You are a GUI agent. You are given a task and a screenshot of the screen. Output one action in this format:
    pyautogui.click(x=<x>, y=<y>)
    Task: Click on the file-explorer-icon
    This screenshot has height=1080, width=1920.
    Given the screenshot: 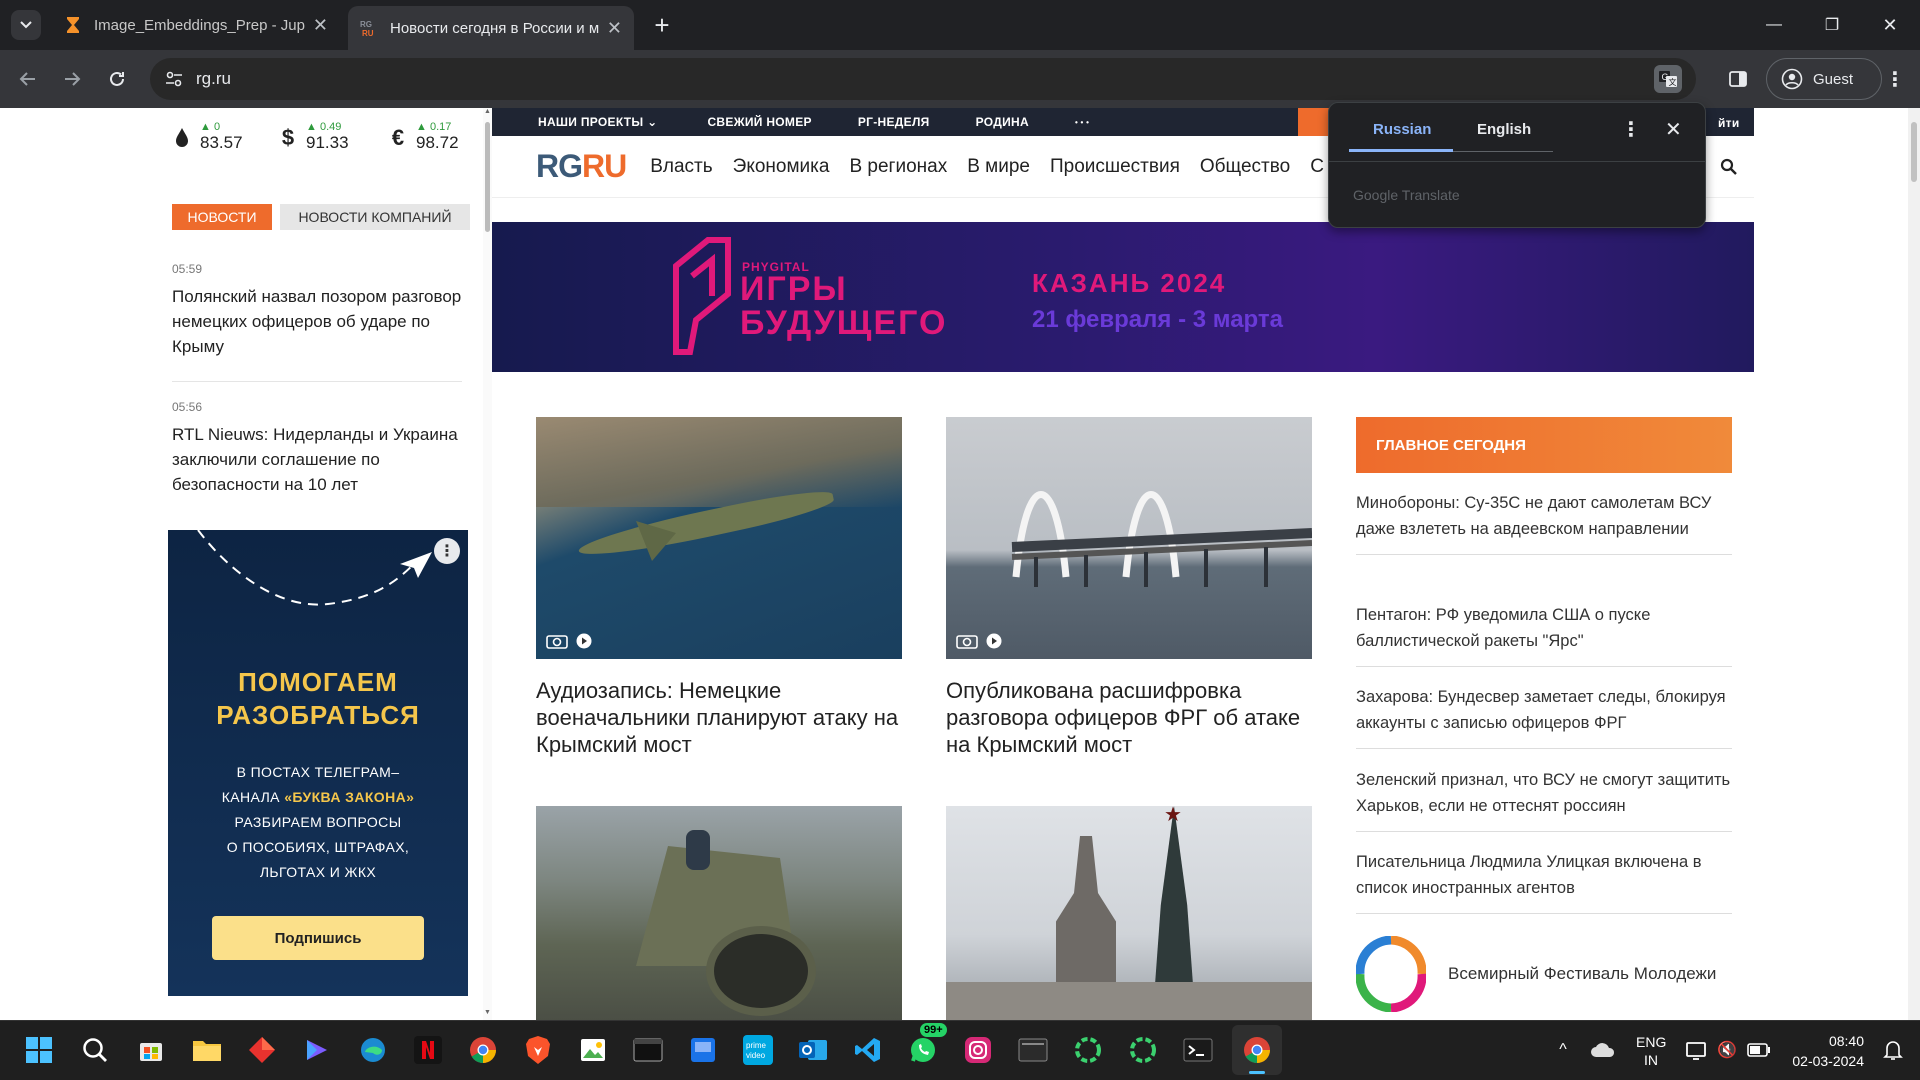 What is the action you would take?
    pyautogui.click(x=207, y=1050)
    